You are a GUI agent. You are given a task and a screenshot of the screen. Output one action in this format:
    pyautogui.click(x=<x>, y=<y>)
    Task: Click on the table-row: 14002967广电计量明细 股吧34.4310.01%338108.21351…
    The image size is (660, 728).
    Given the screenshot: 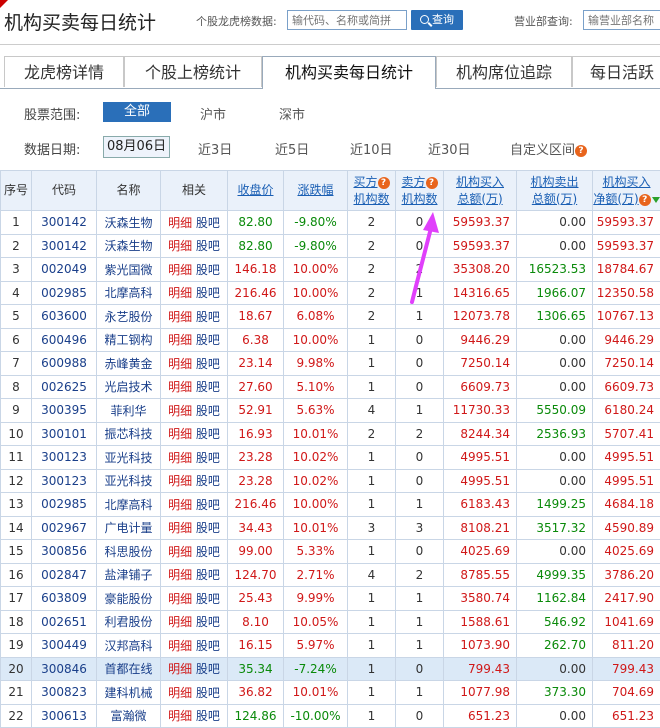 What is the action you would take?
    pyautogui.click(x=330, y=528)
    